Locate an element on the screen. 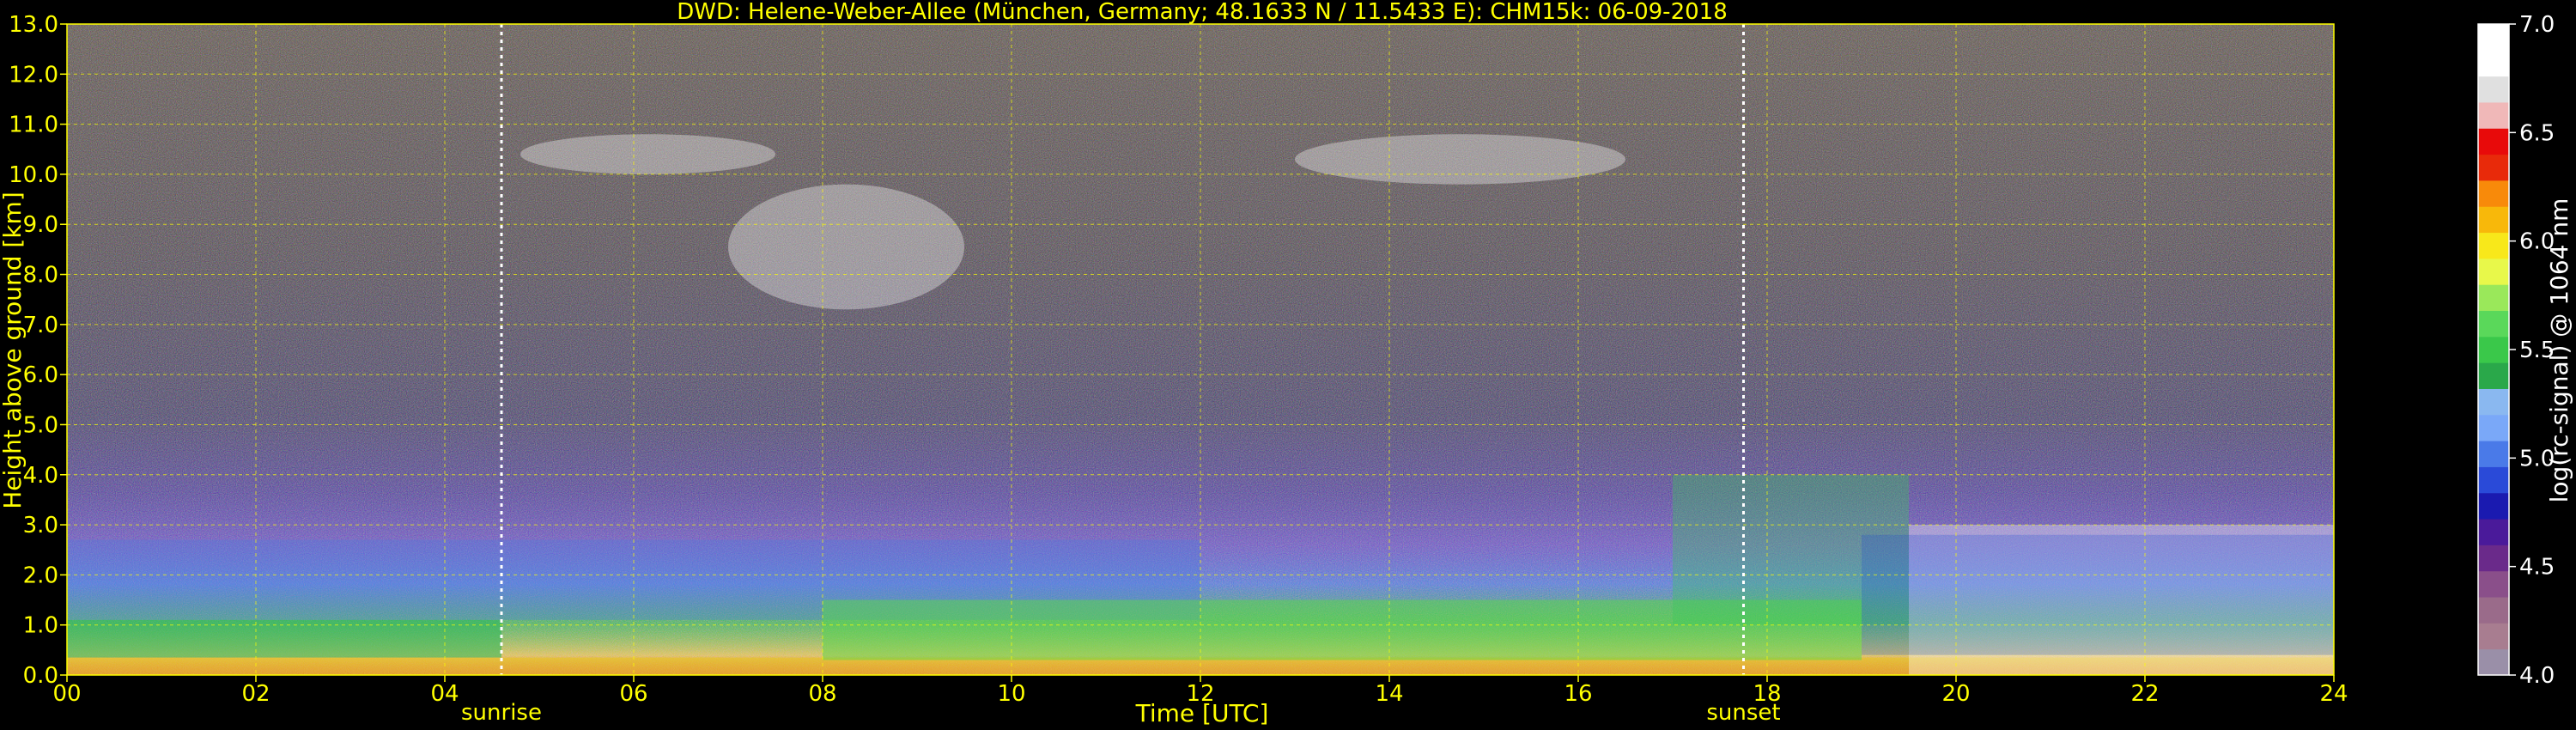 This screenshot has width=2576, height=730. colorbar-tick-label: 4.0 is located at coordinates (2537, 676).